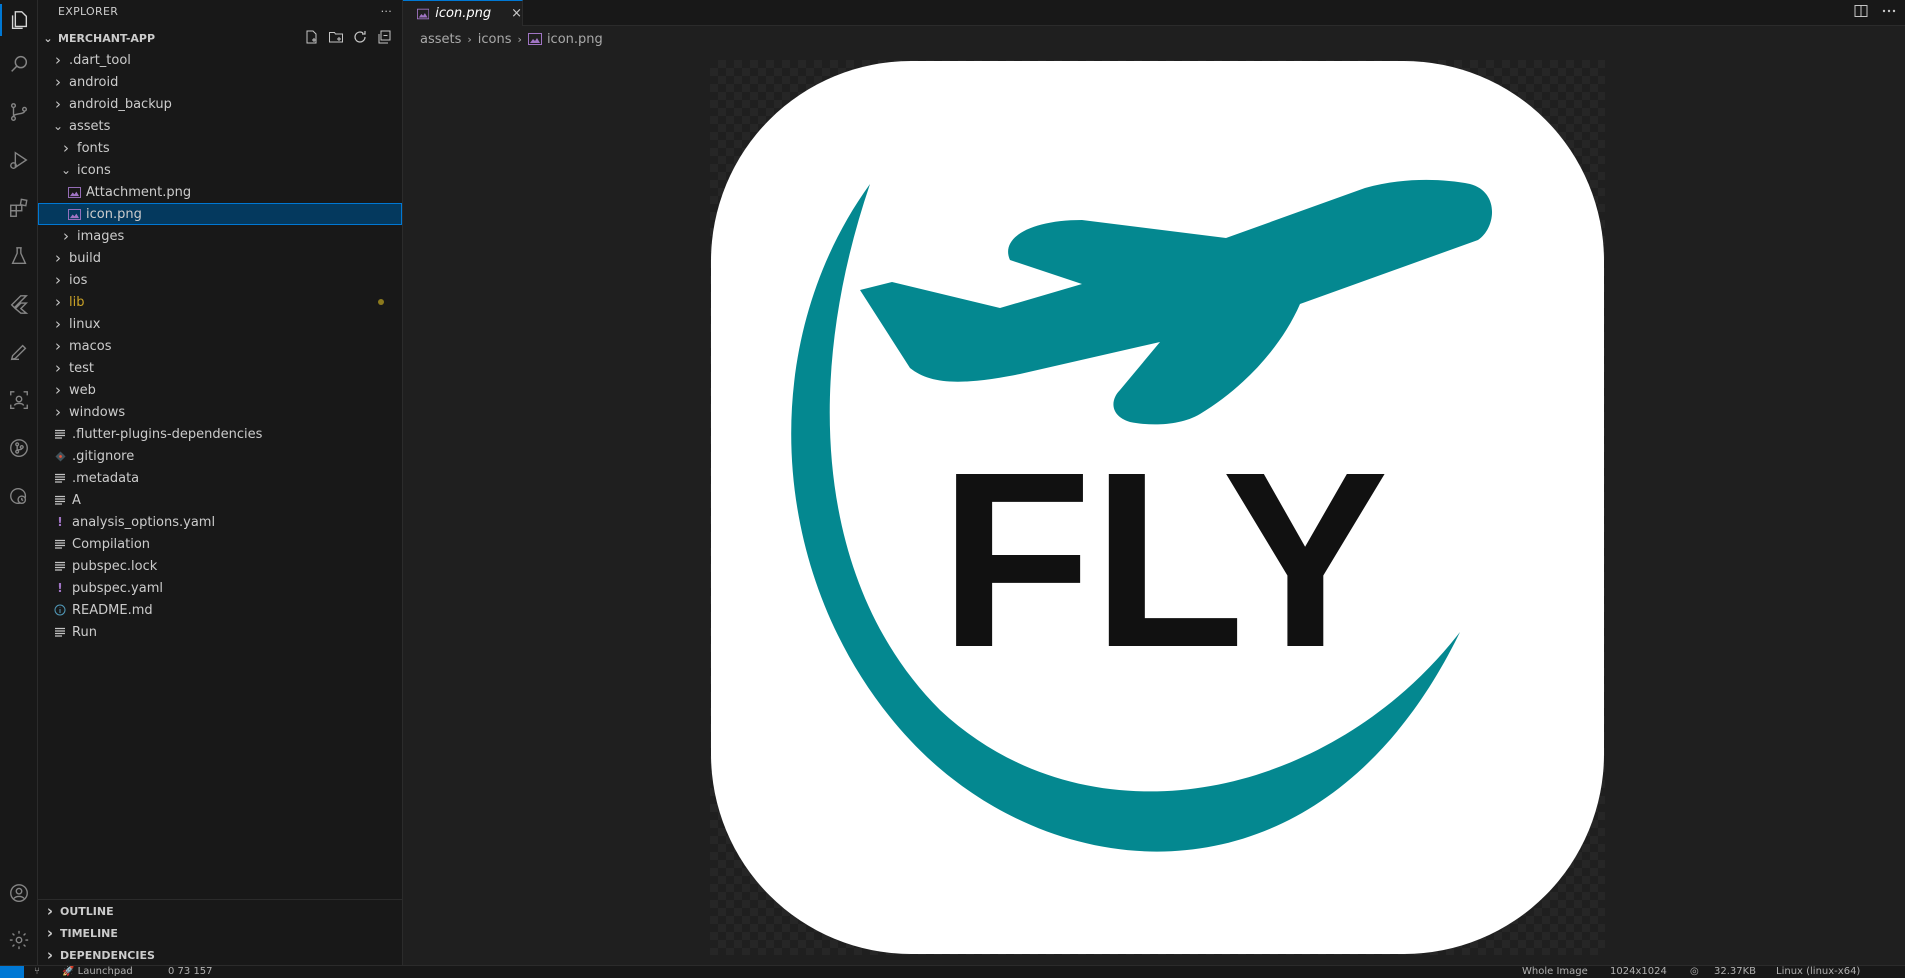 Image resolution: width=1905 pixels, height=978 pixels. Describe the element at coordinates (84, 632) in the screenshot. I see `tree-item-label: Run` at that location.